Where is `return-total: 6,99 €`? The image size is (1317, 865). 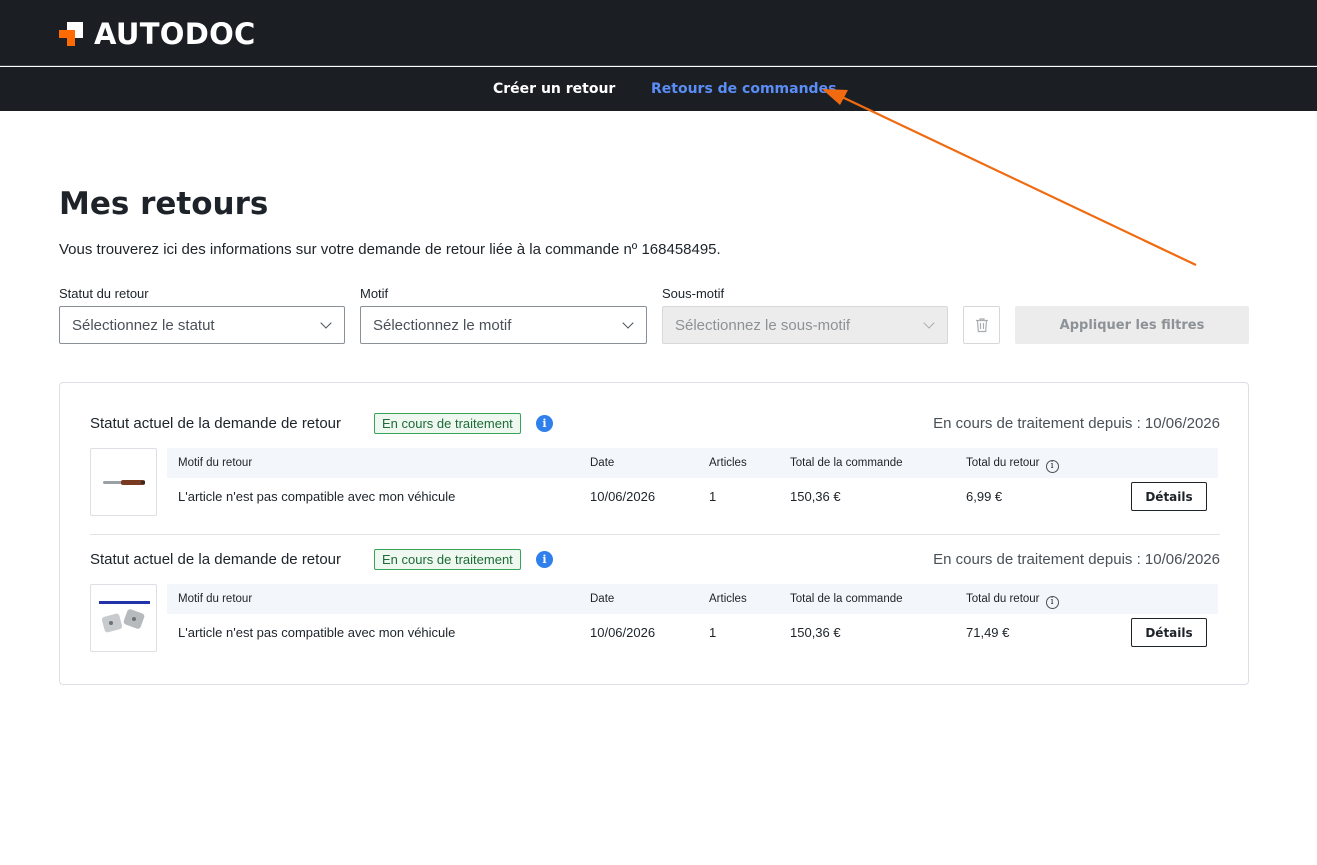
return-total: 6,99 € is located at coordinates (984, 496).